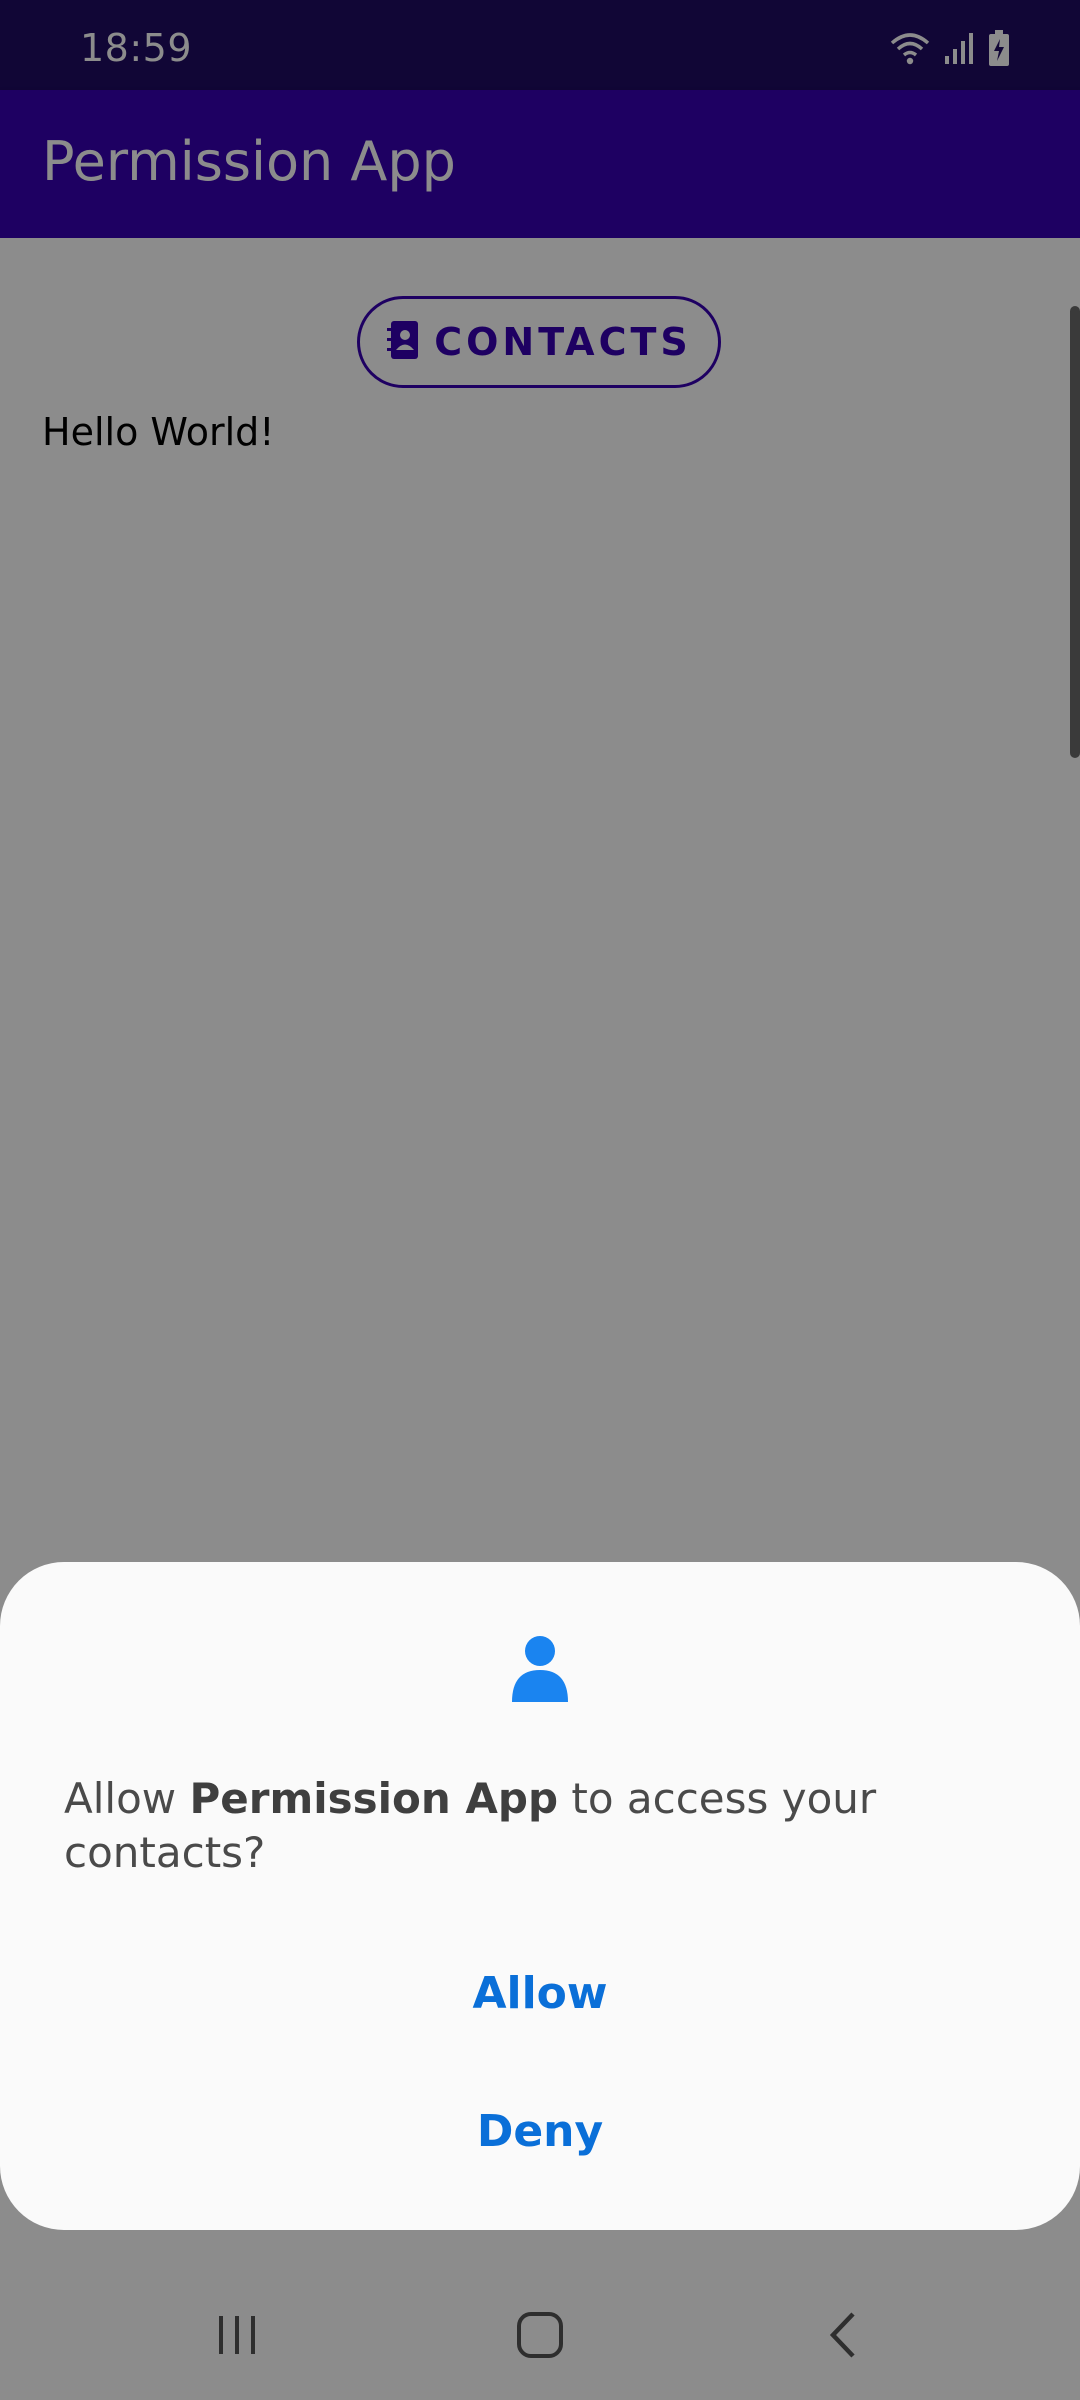 The height and width of the screenshot is (2400, 1080). What do you see at coordinates (540, 2131) in the screenshot?
I see `deny-button: Deny` at bounding box center [540, 2131].